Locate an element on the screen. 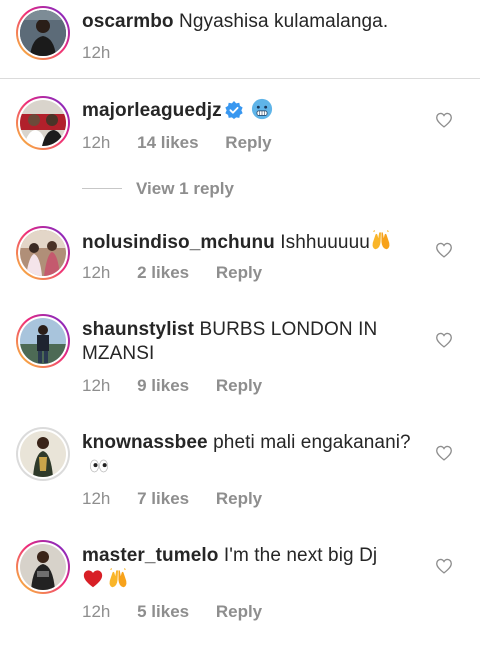  comment-username: majorleaguedjz is located at coordinates (152, 110).